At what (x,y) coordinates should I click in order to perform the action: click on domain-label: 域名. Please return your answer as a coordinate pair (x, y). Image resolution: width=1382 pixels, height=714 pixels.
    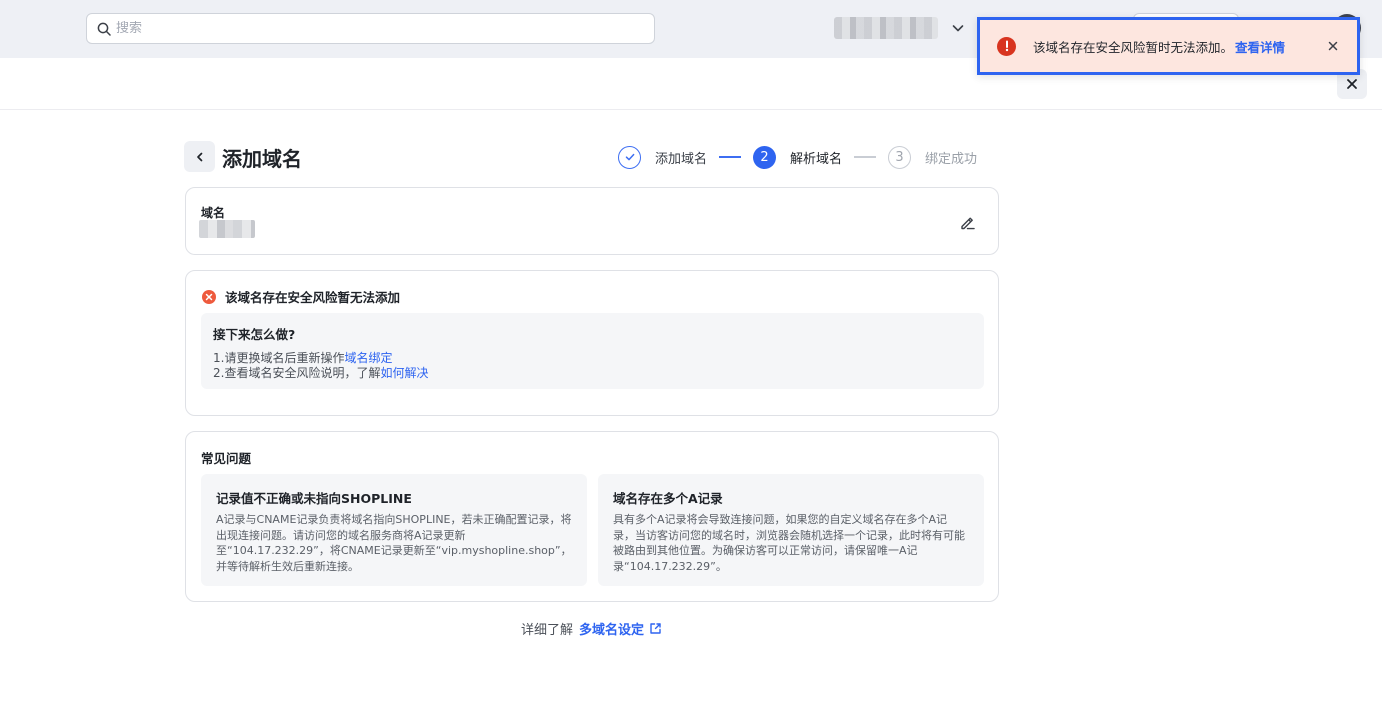
    Looking at the image, I should click on (213, 213).